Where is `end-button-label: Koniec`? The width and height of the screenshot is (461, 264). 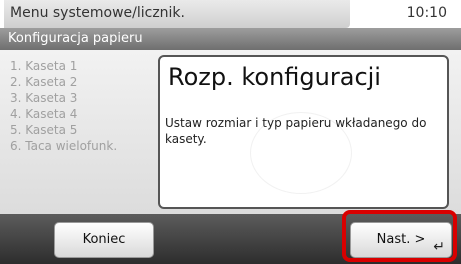 end-button-label: Koniec is located at coordinates (104, 239).